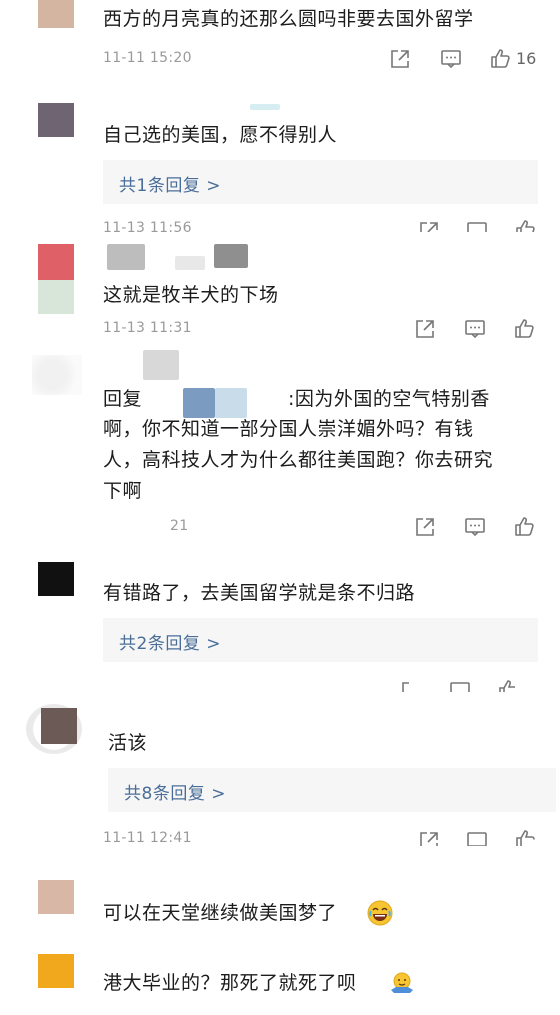 The height and width of the screenshot is (1015, 560). What do you see at coordinates (280, 225) in the screenshot?
I see `clipped-row: 11-13 11:56` at bounding box center [280, 225].